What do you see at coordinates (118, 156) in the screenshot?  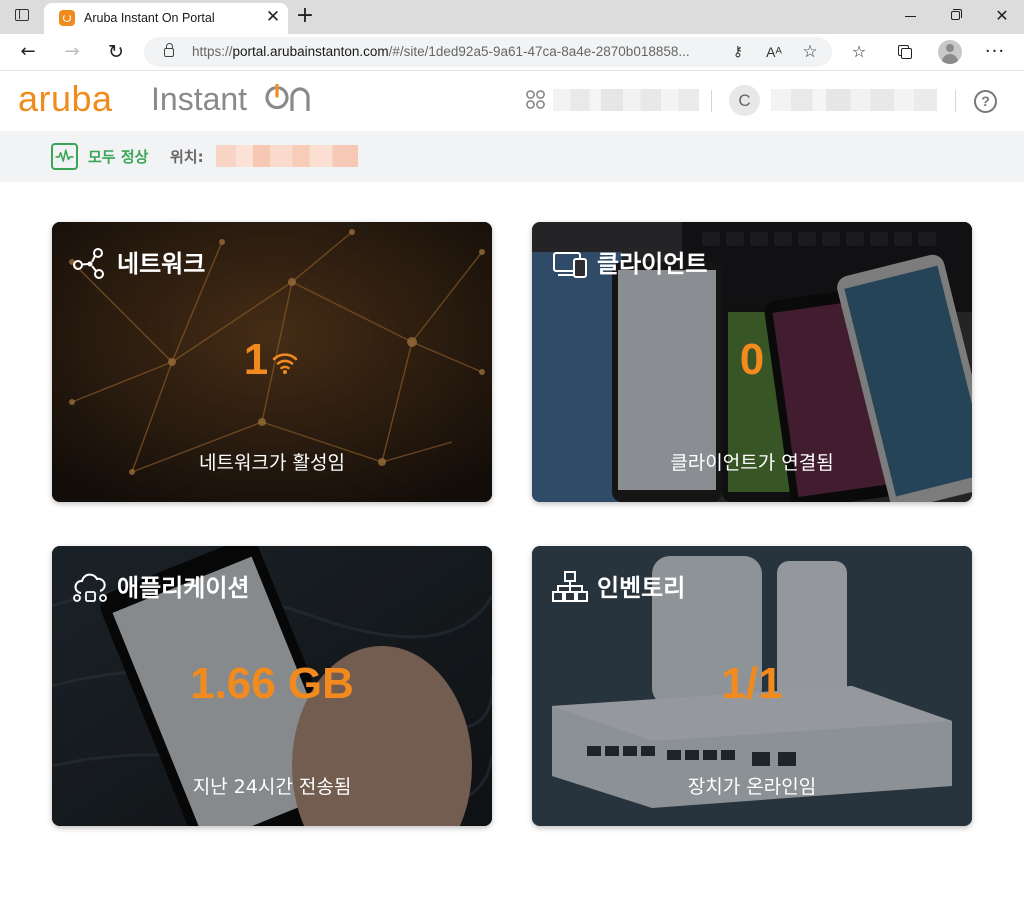 I see `health-status-text: 모두 정상` at bounding box center [118, 156].